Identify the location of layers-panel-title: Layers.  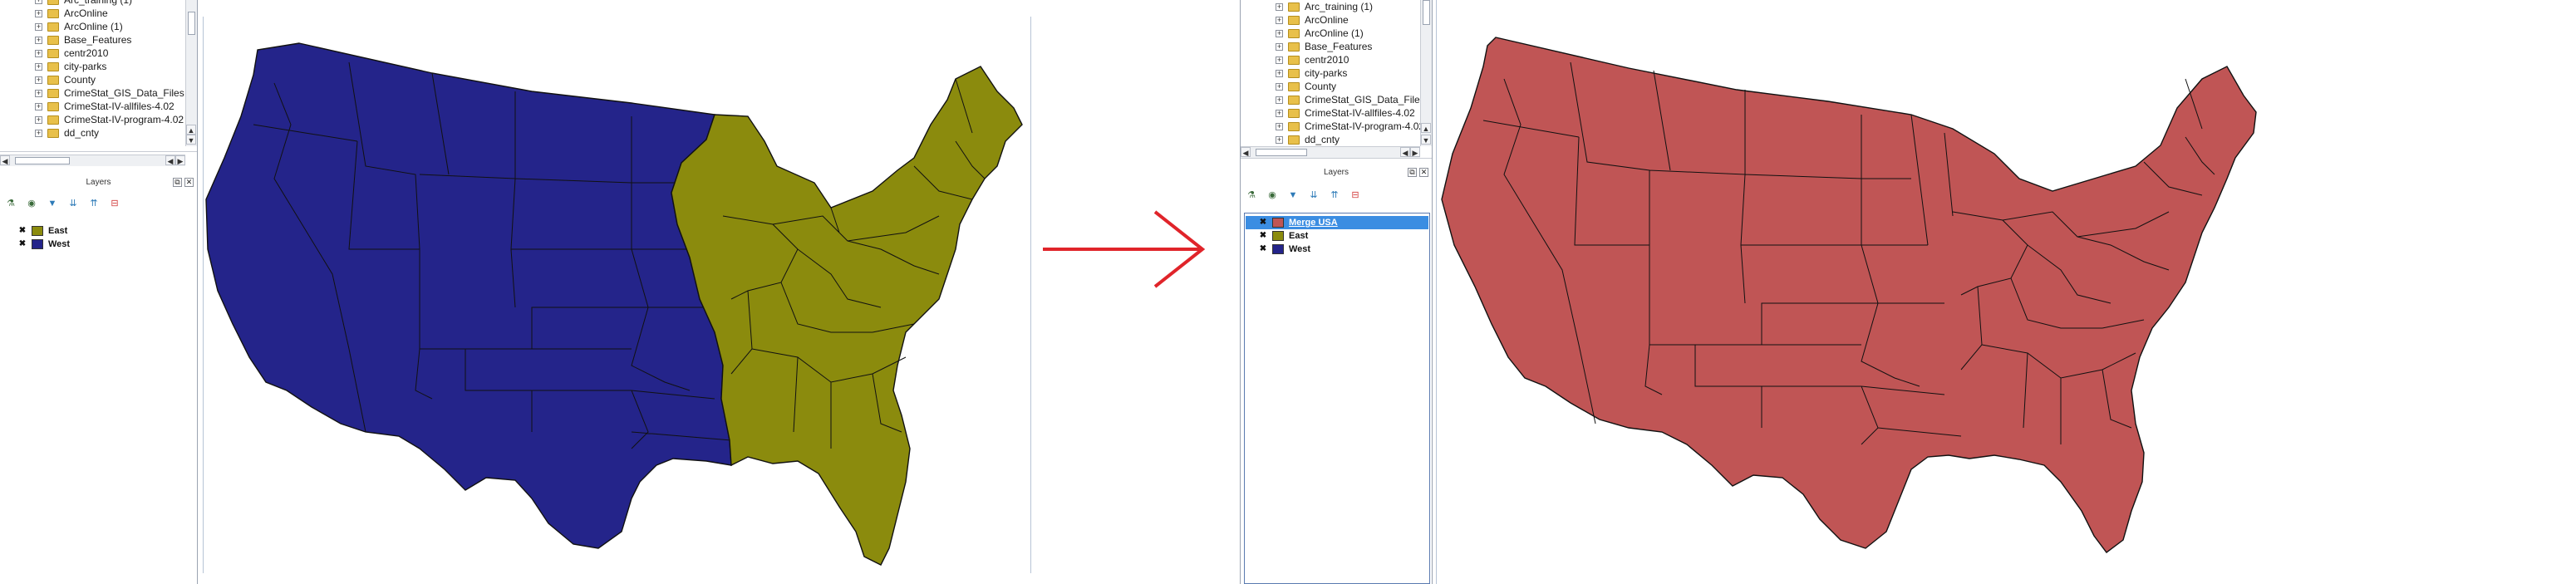
(98, 182).